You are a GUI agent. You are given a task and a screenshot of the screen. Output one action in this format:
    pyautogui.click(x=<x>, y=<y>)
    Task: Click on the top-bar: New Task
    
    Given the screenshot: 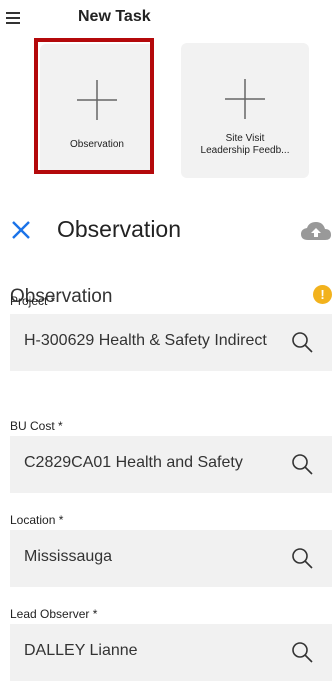 What is the action you would take?
    pyautogui.click(x=166, y=20)
    